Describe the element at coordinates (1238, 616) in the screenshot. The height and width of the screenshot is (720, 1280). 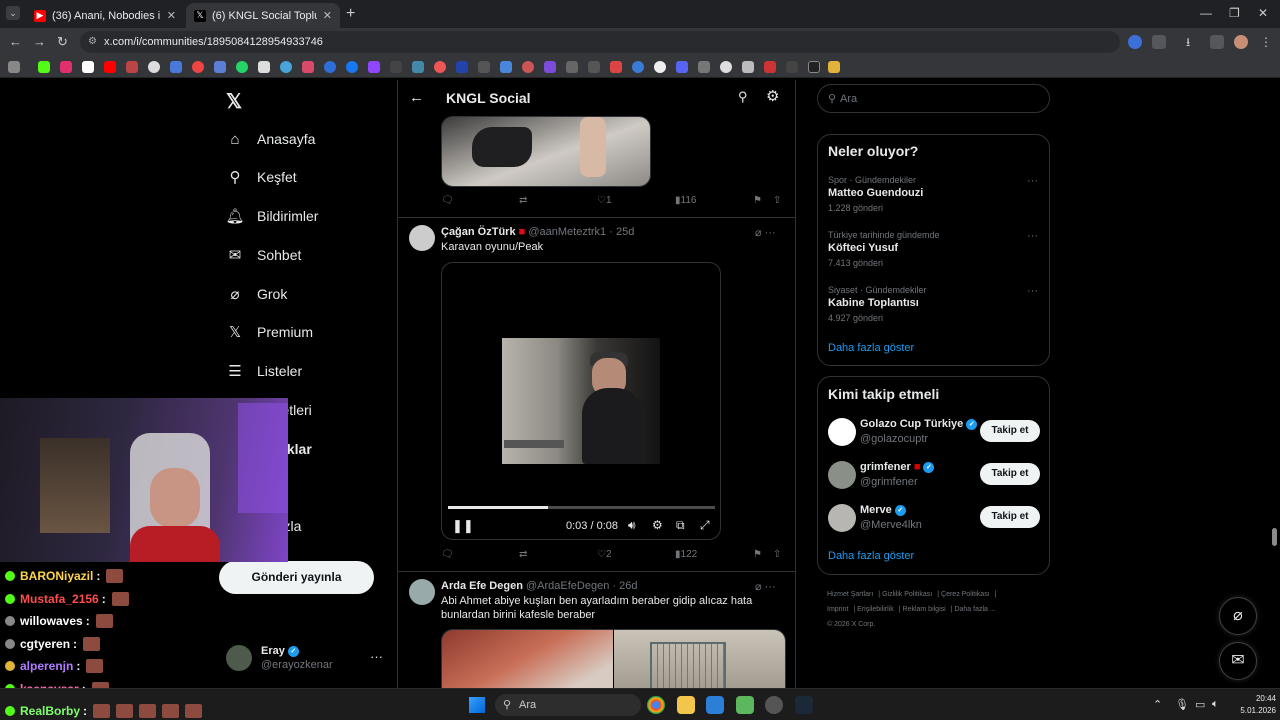
I see `grok-fab-button: ⌀` at that location.